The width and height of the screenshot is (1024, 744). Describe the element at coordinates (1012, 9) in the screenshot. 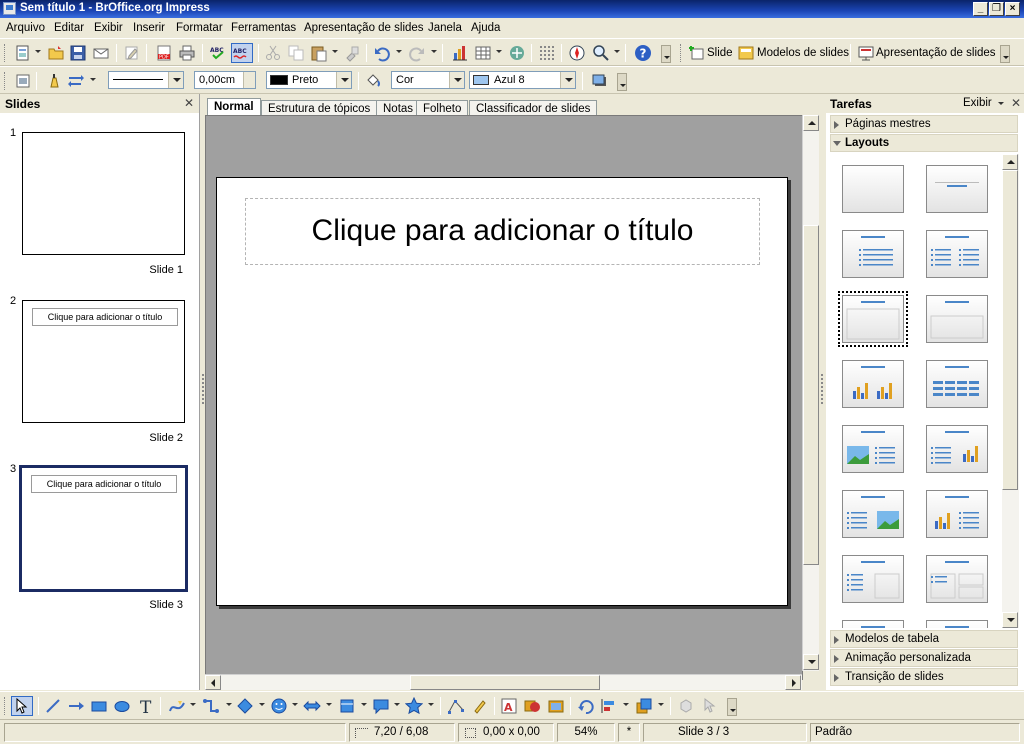

I see `close-window-button: ×` at that location.